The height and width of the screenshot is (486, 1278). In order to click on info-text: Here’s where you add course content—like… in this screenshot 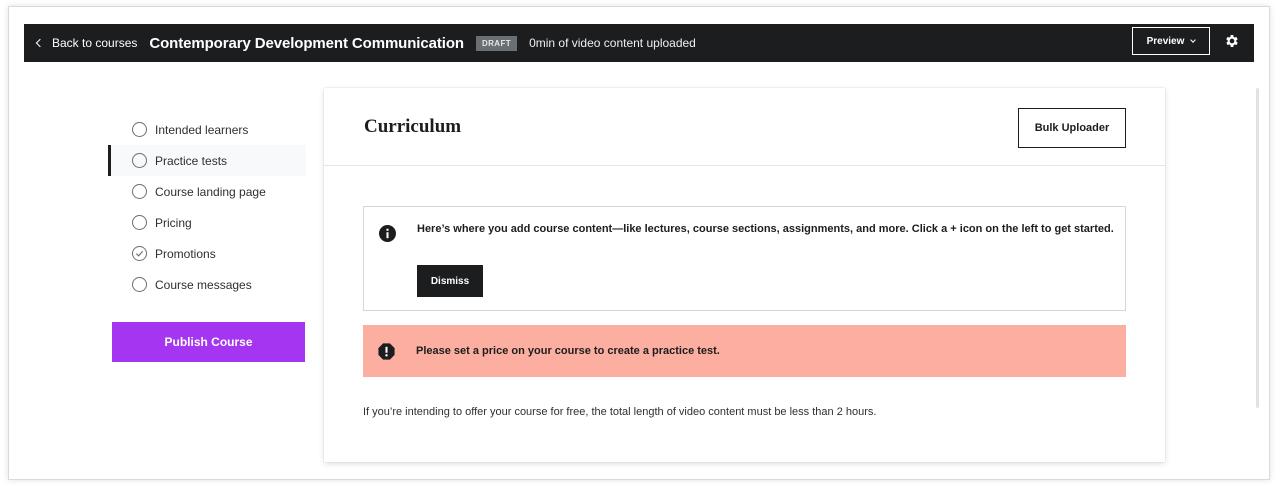, I will do `click(765, 229)`.